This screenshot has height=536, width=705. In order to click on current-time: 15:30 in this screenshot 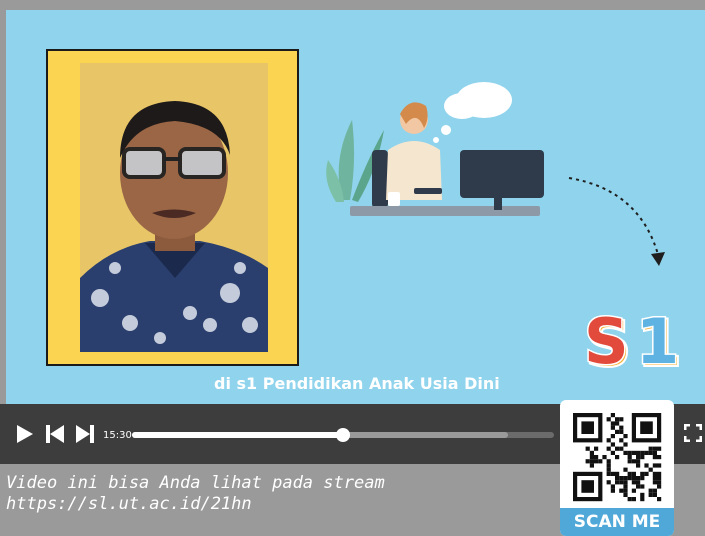, I will do `click(117, 435)`.